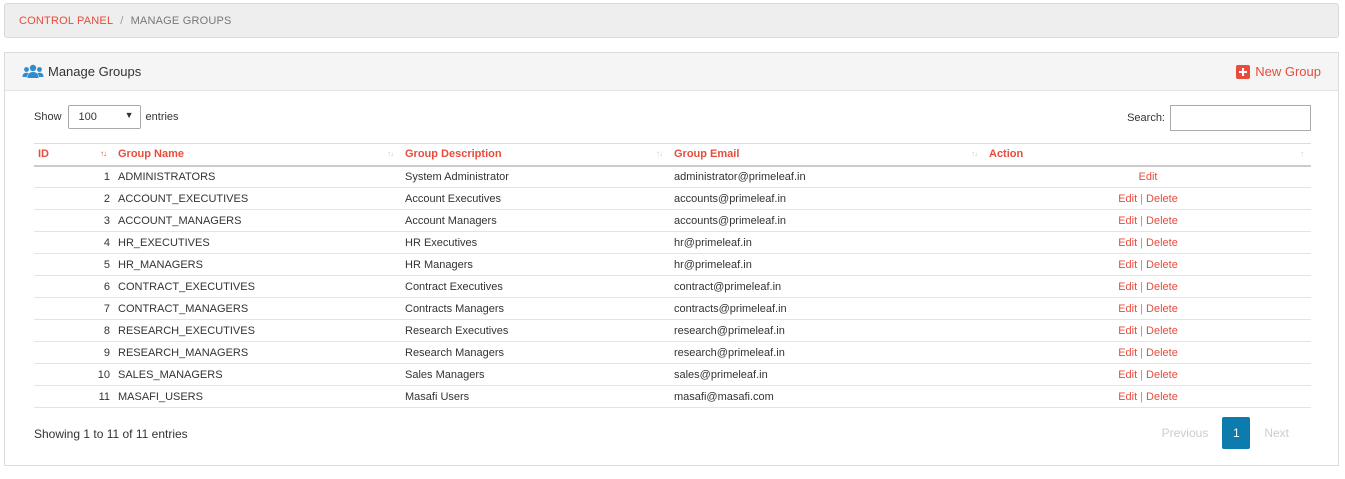 This screenshot has width=1345, height=479. I want to click on pagination-page-1: 1, so click(1236, 433).